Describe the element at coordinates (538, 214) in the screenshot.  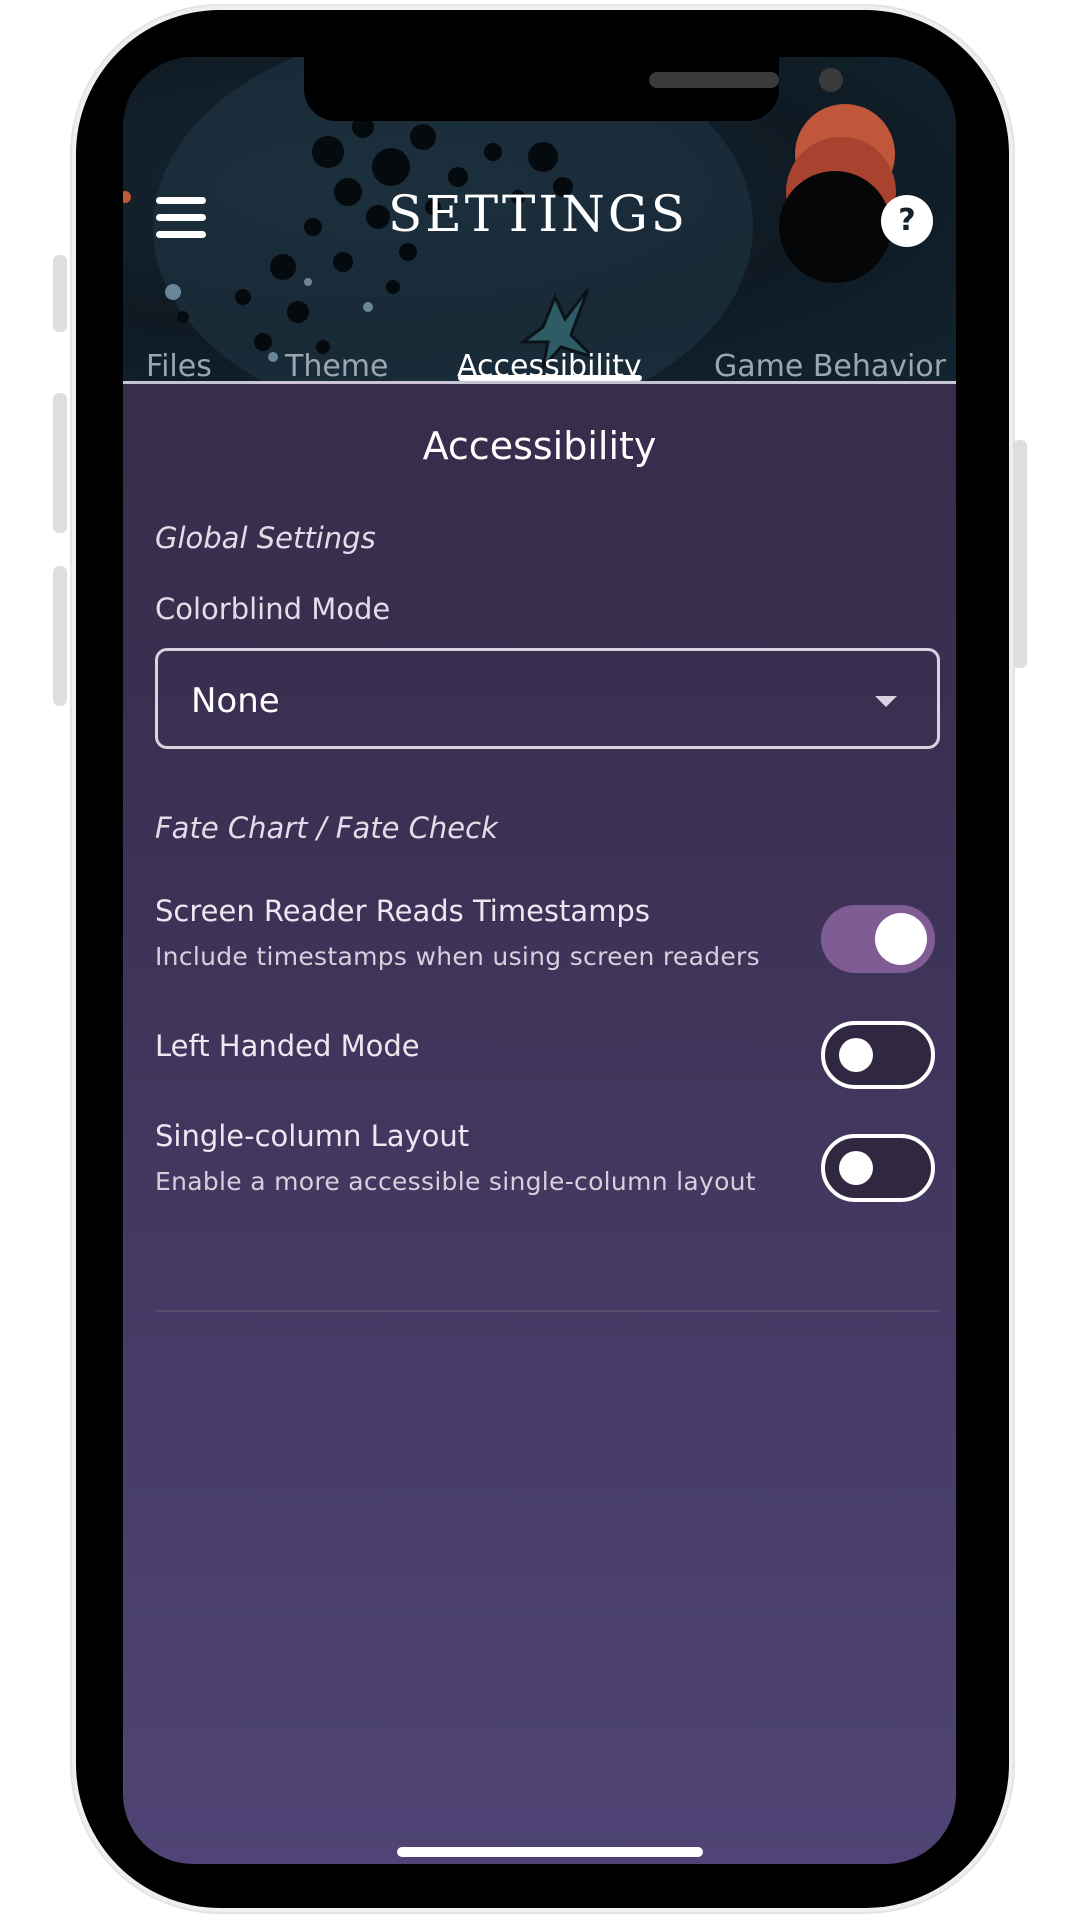
I see `page-title: SETTINGS` at that location.